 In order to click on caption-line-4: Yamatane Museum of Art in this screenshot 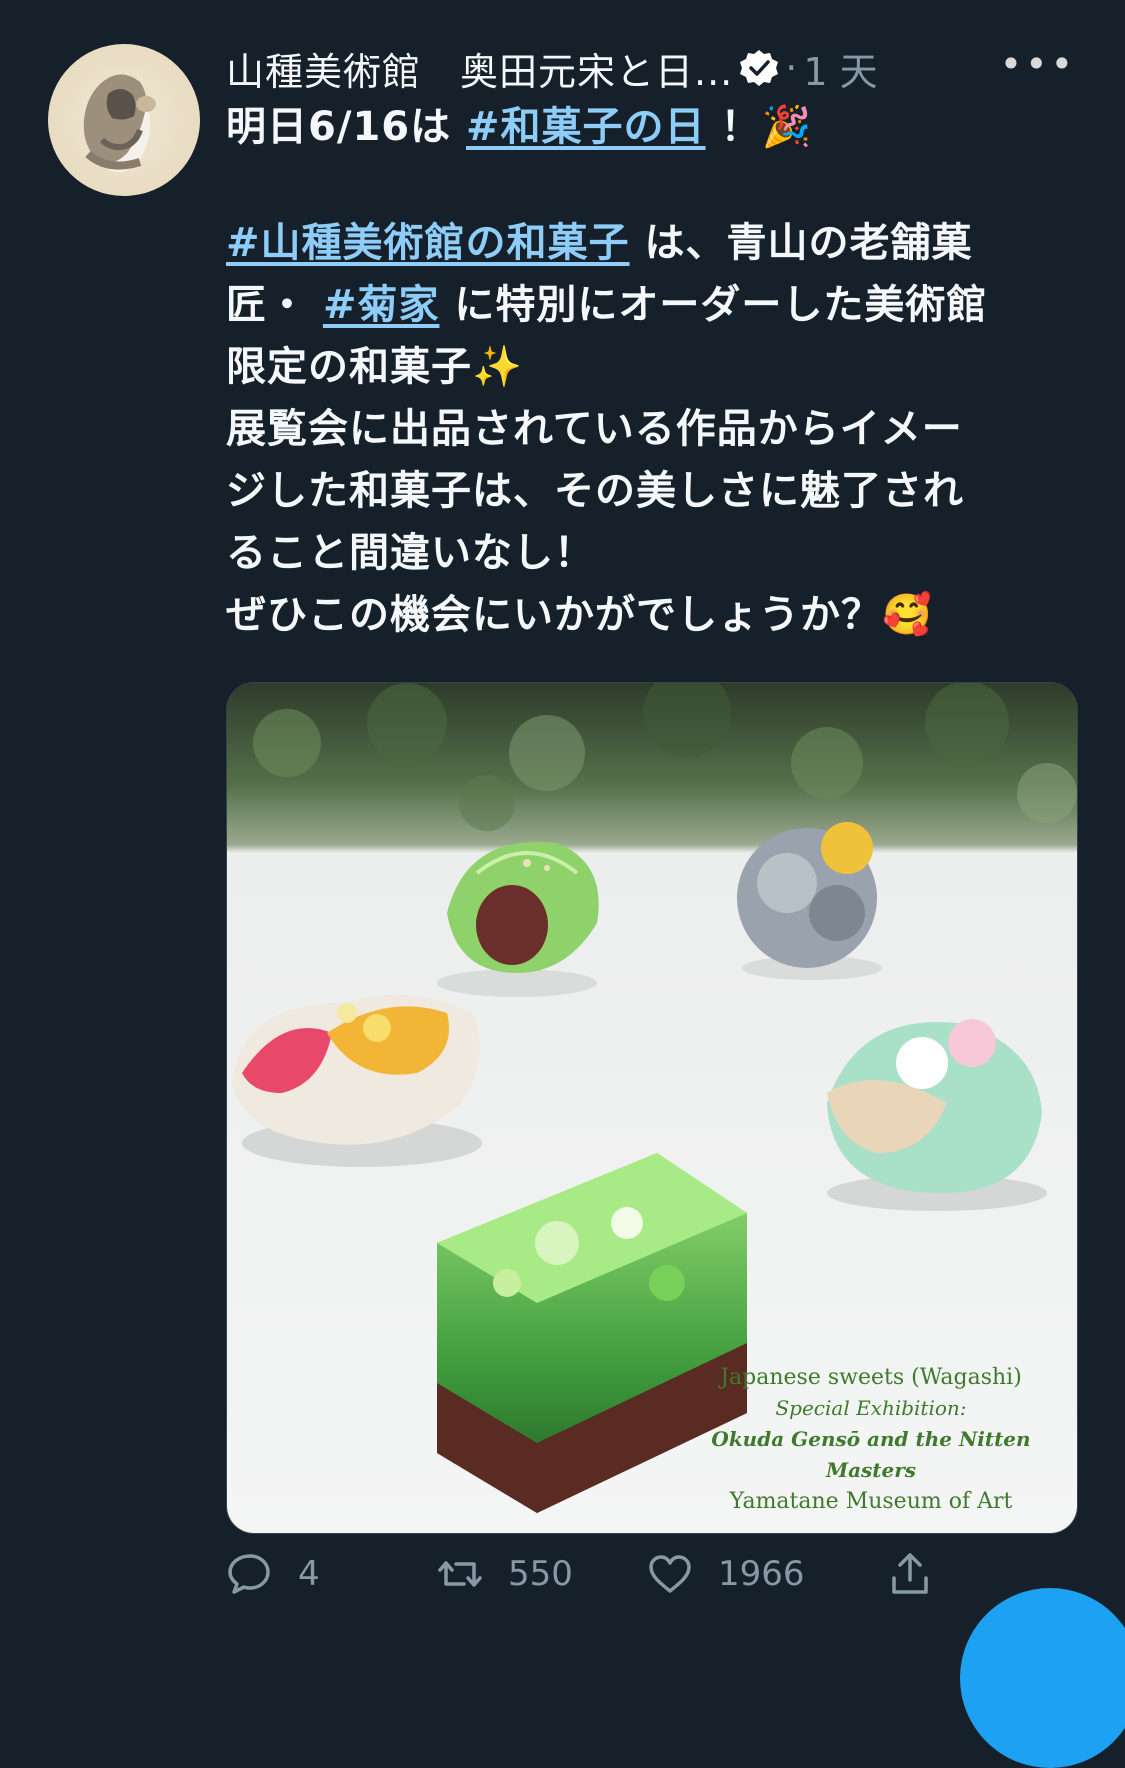, I will do `click(871, 1501)`.